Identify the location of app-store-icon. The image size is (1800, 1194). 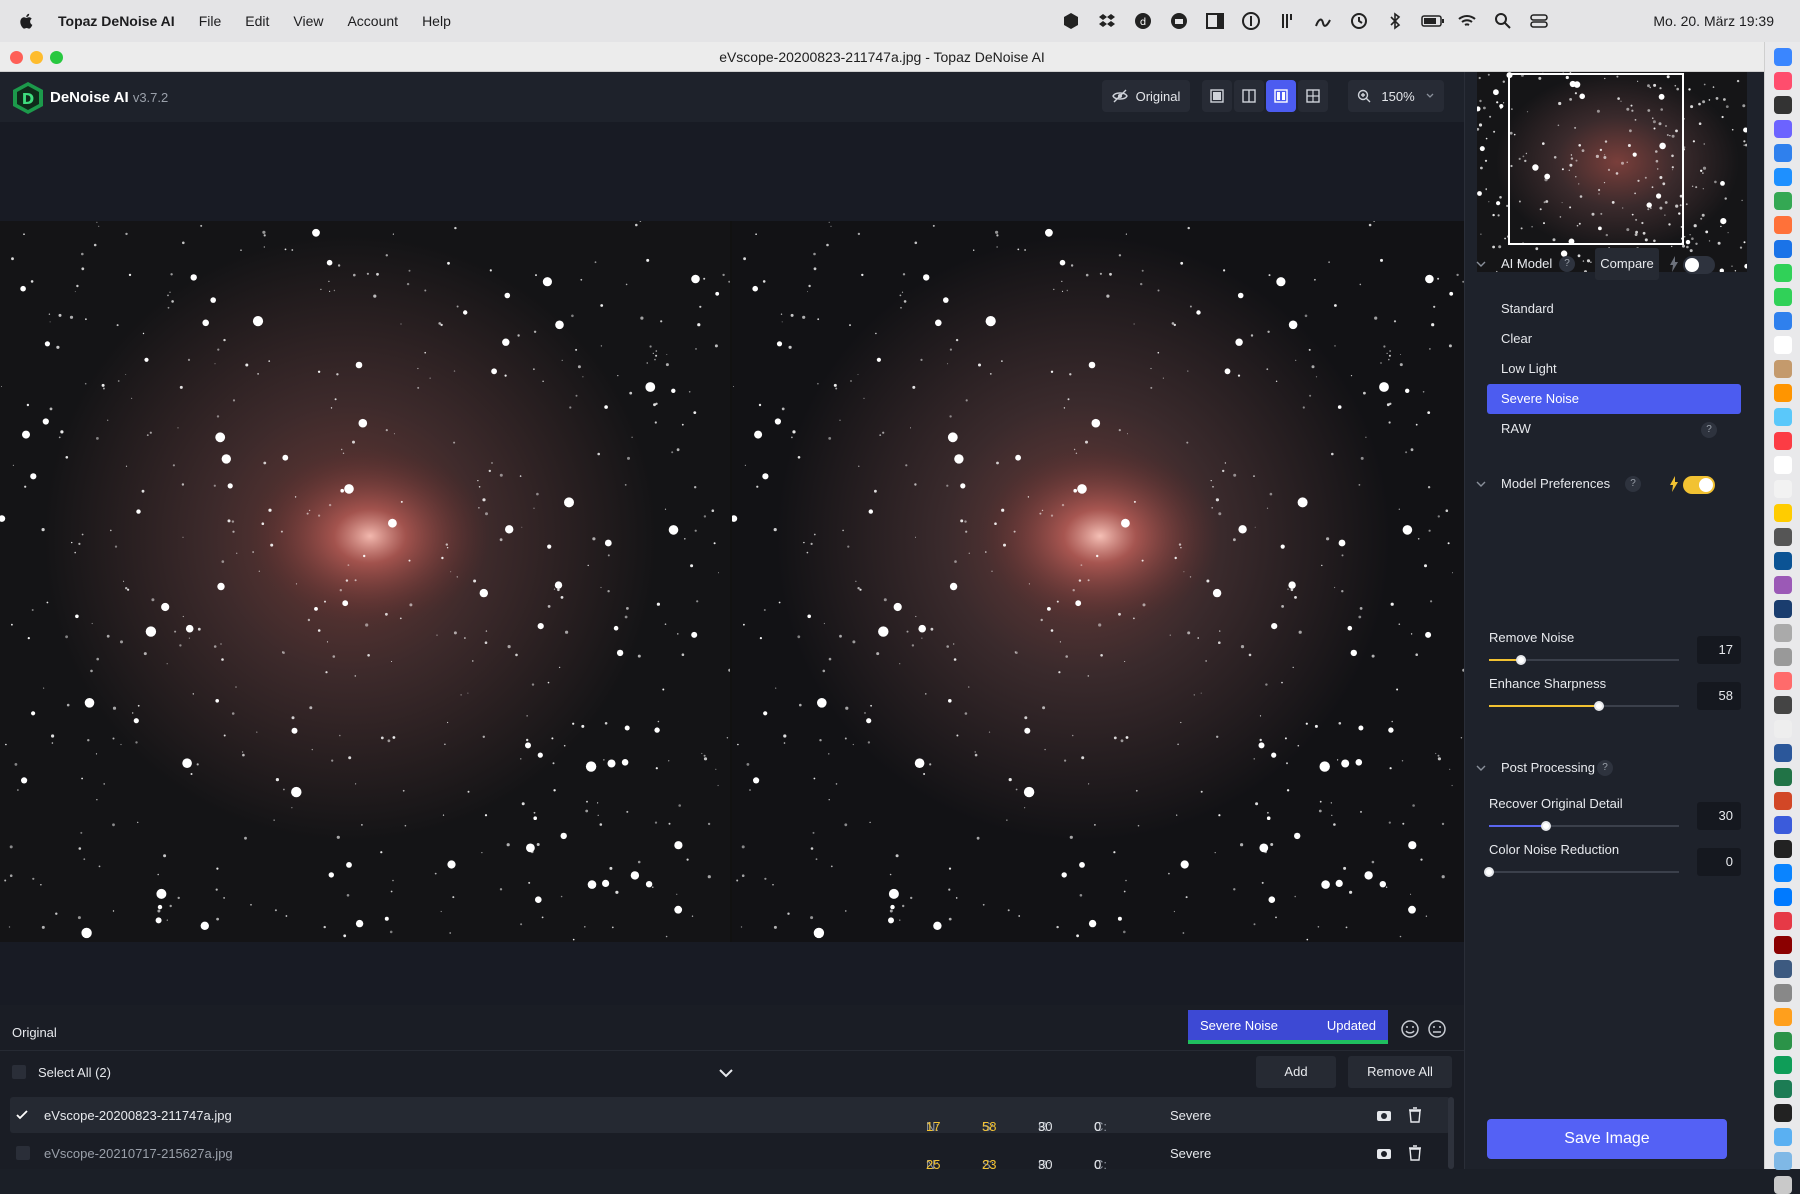
(1782, 177).